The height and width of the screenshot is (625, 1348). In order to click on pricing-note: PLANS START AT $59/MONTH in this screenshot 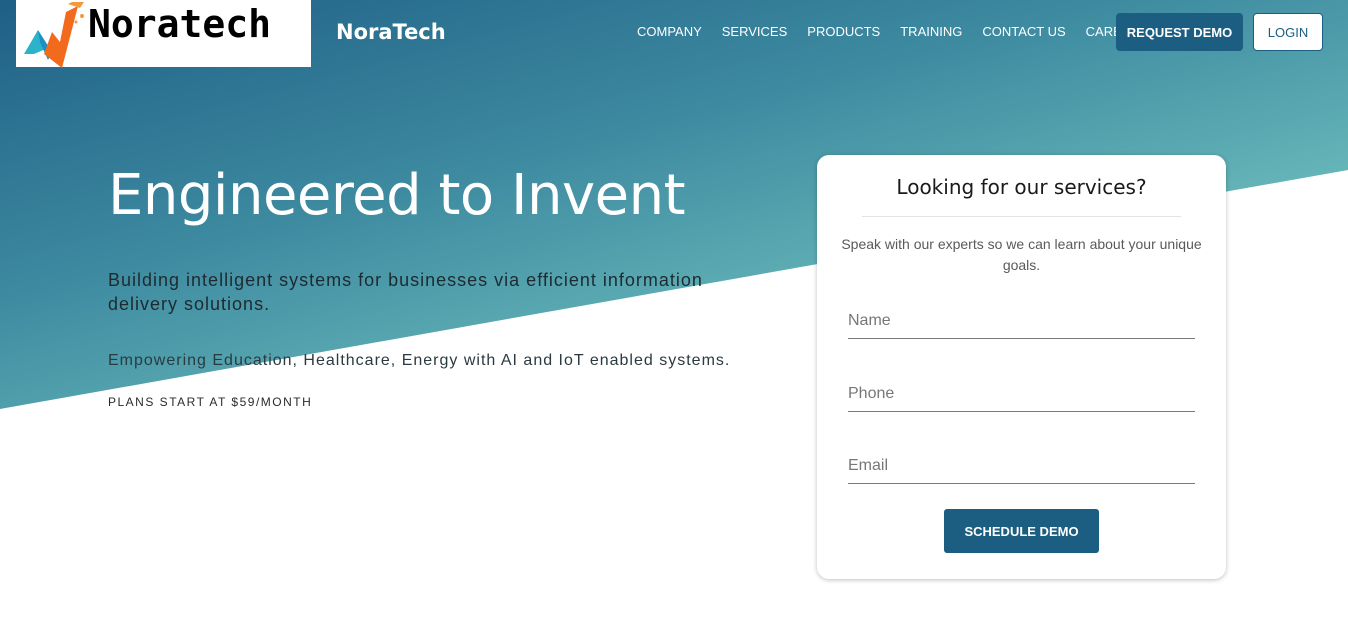, I will do `click(210, 402)`.